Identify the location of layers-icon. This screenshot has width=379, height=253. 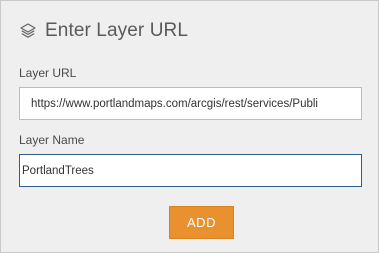
(28, 31).